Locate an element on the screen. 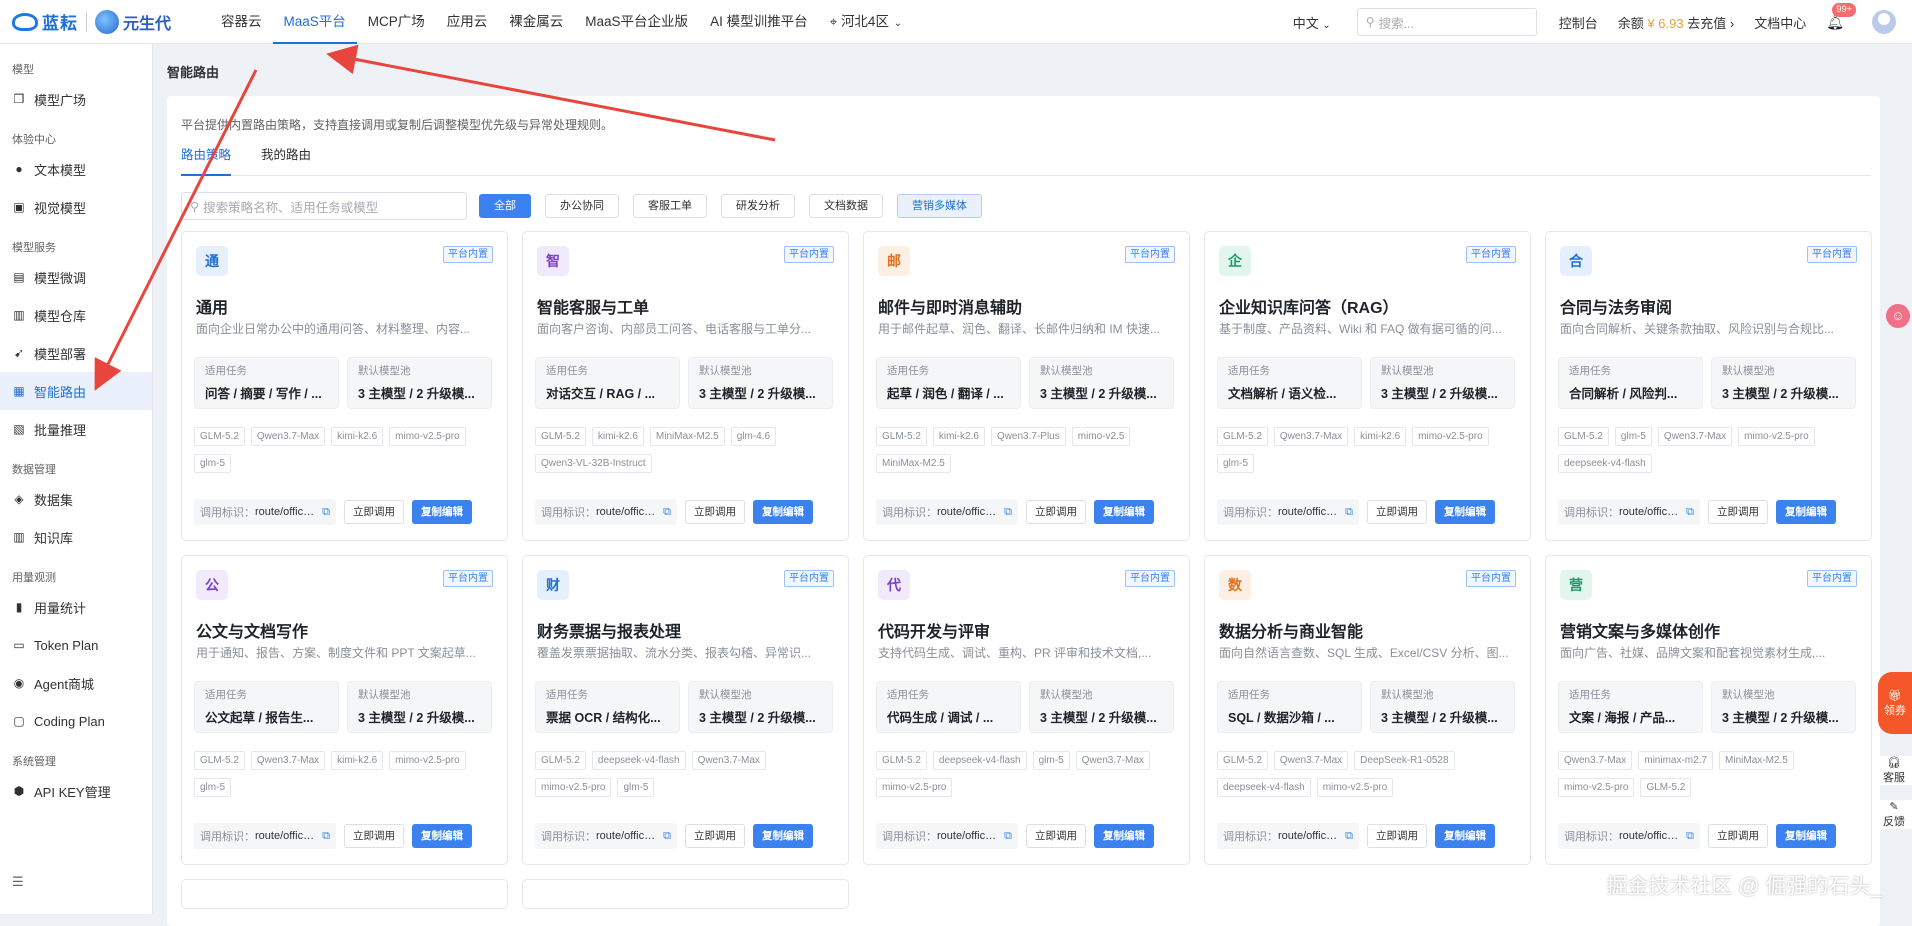 Image resolution: width=1912 pixels, height=926 pixels. strategy-search-input: ⚲搜索策略名称、适用任务或模型 is located at coordinates (324, 206).